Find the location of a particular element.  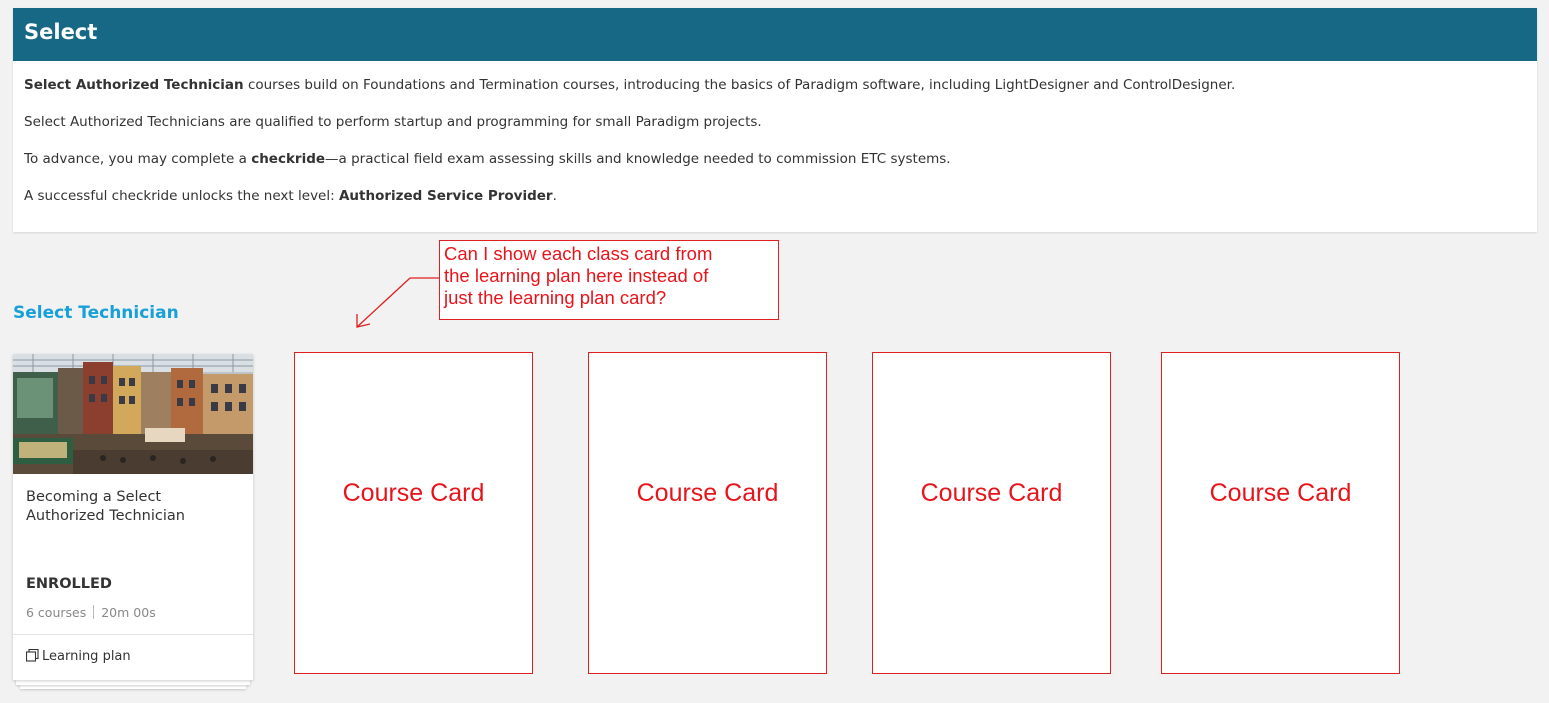

meta-divider is located at coordinates (94, 612).